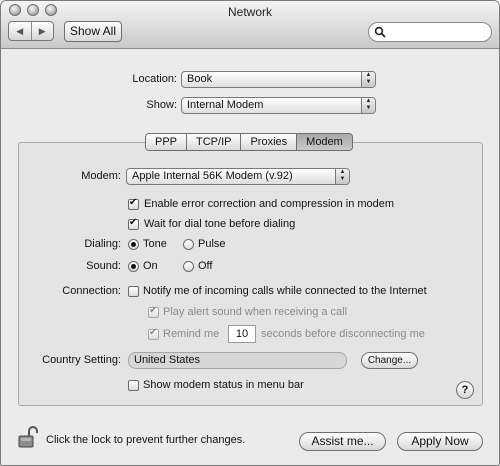 The height and width of the screenshot is (466, 500). What do you see at coordinates (324, 142) in the screenshot?
I see `tab-modem: Modem` at bounding box center [324, 142].